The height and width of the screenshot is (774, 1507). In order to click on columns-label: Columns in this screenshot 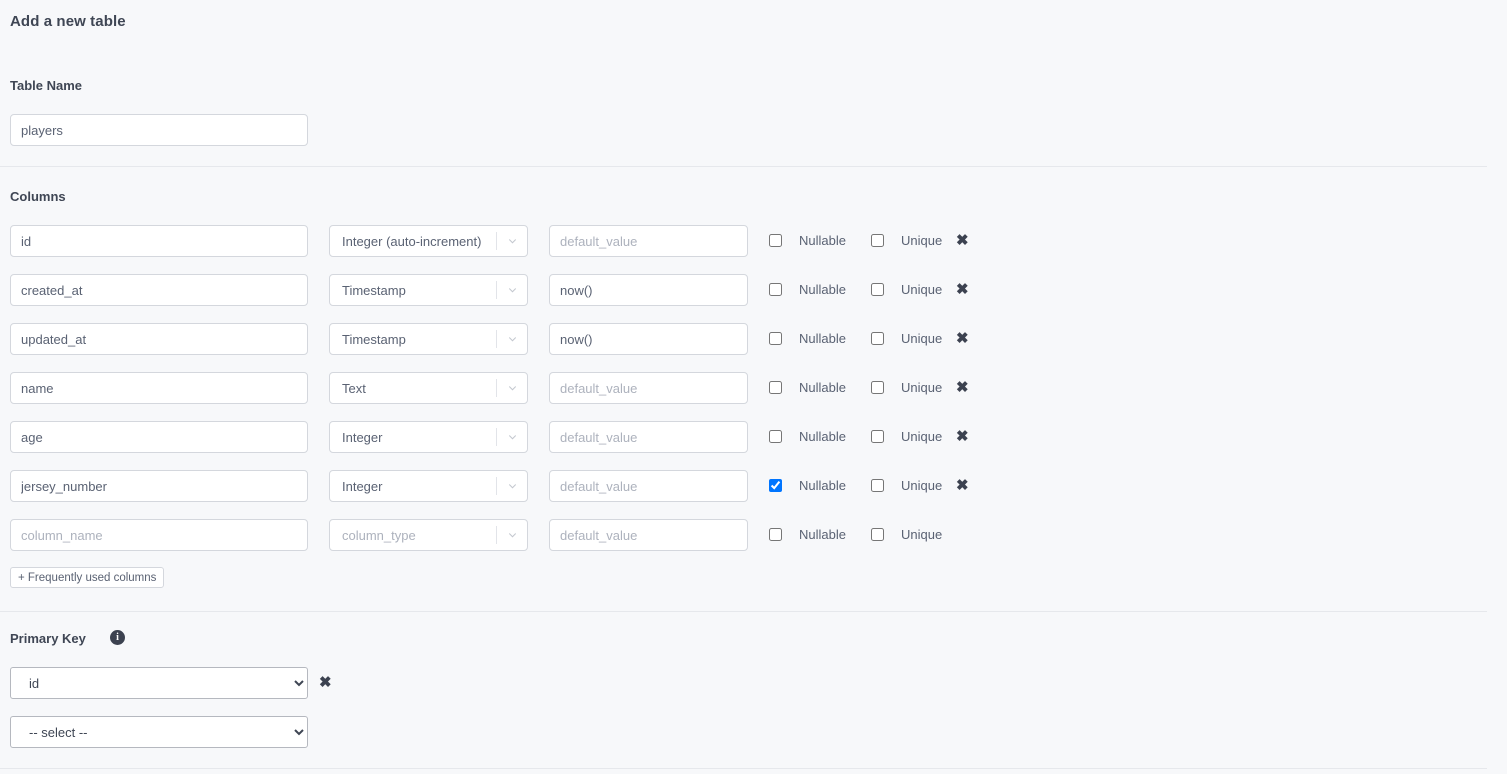, I will do `click(38, 196)`.